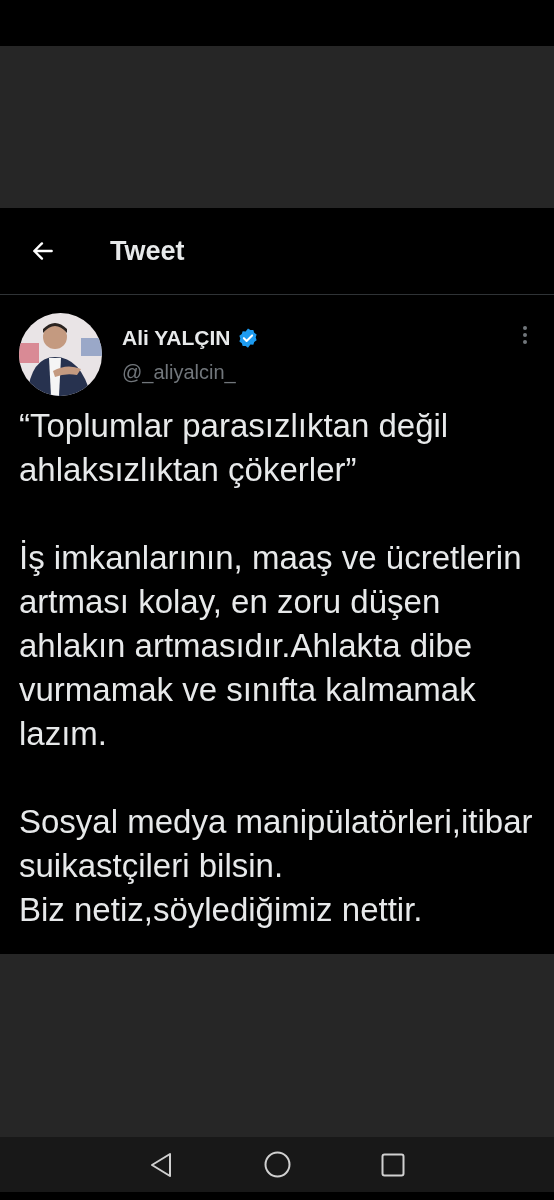 The image size is (554, 1200). Describe the element at coordinates (276, 866) in the screenshot. I see `tweet-text: Sosyal medya manipülatörleri,itibar suikastçileri bilsin. Biz netiz,söylediğimiz nettir.` at that location.